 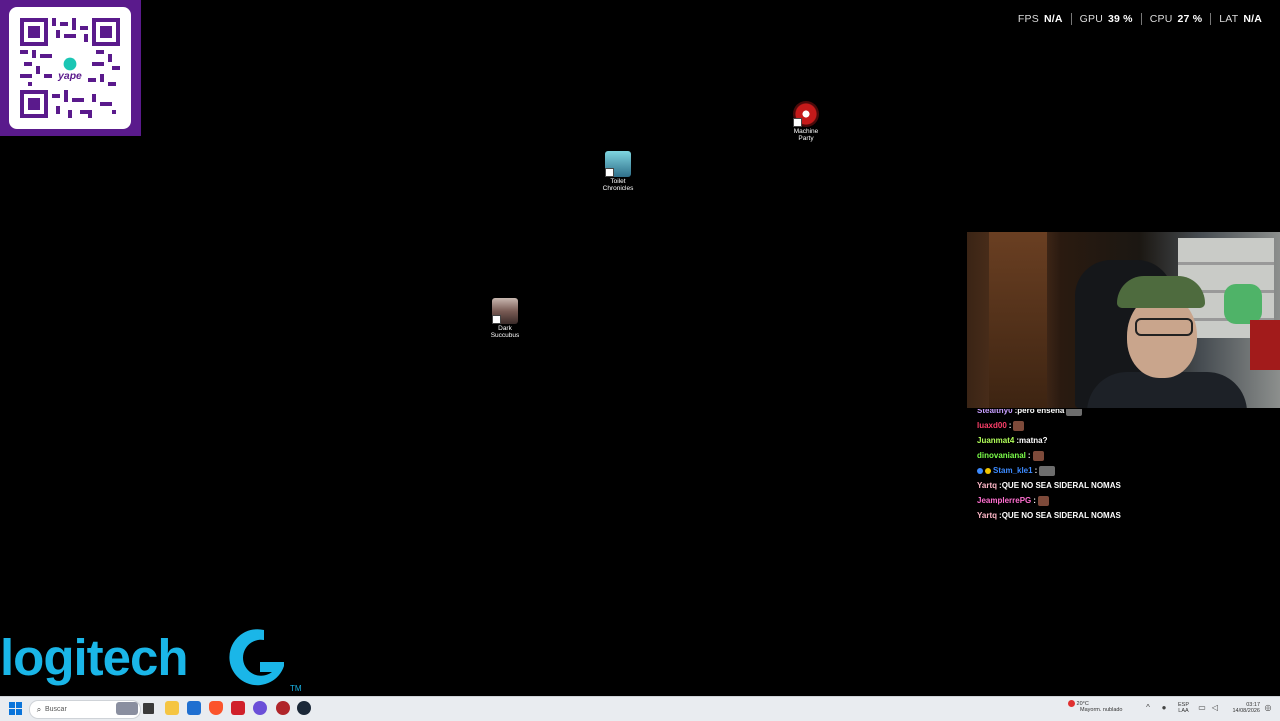 What do you see at coordinates (1013, 470) in the screenshot?
I see `chat-username: Stam_kle1` at bounding box center [1013, 470].